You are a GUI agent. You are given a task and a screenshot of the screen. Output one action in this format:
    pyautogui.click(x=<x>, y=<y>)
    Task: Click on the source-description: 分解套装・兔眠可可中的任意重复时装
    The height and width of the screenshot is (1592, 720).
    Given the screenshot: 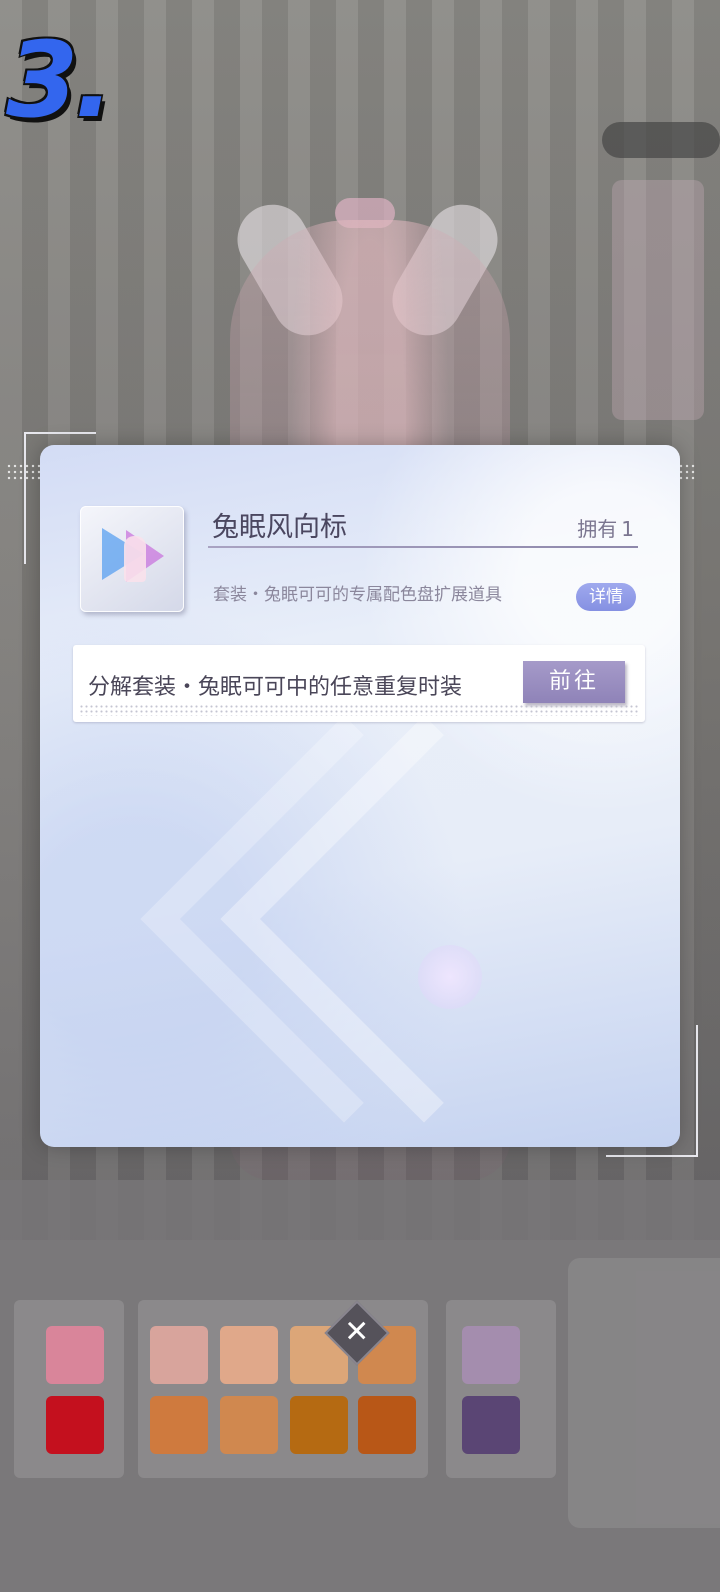 What is the action you would take?
    pyautogui.click(x=275, y=687)
    